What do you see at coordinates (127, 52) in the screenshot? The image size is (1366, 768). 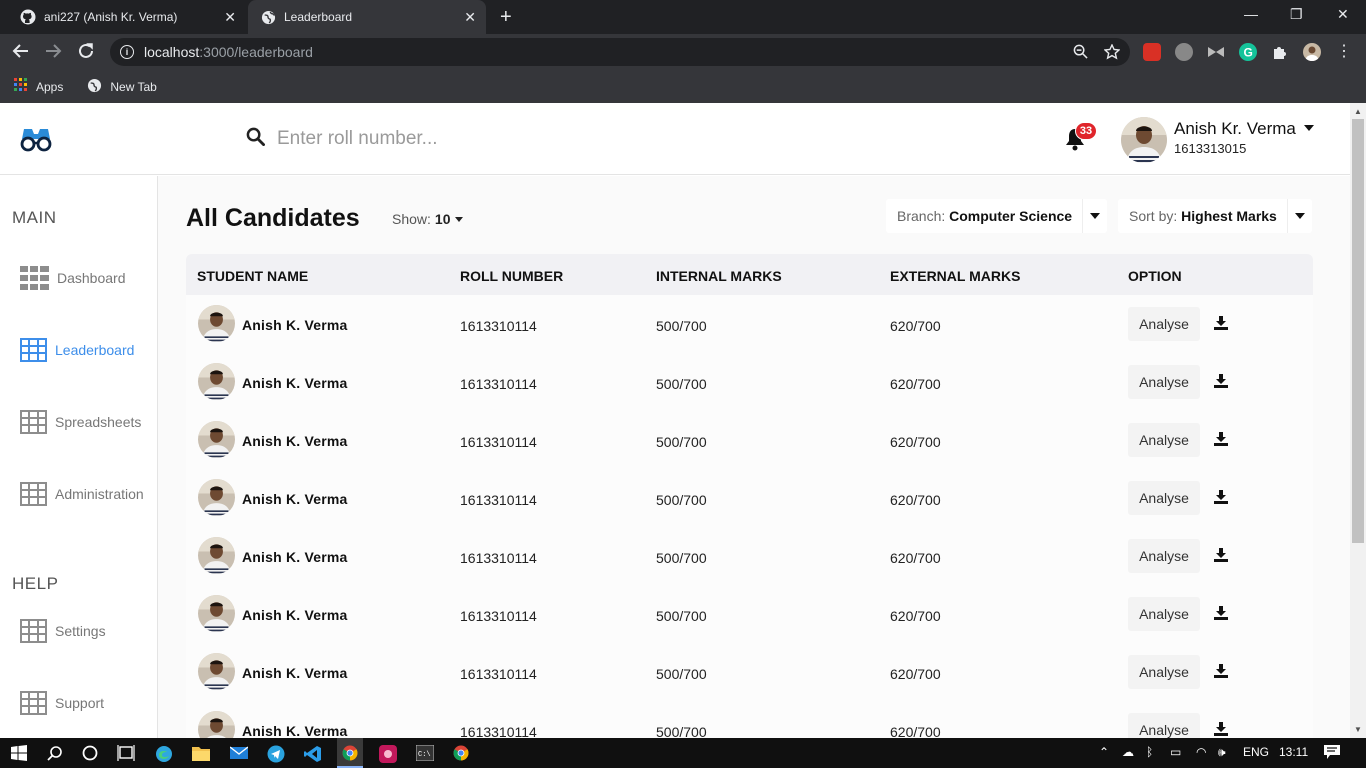 I see `site-info-icon: i` at bounding box center [127, 52].